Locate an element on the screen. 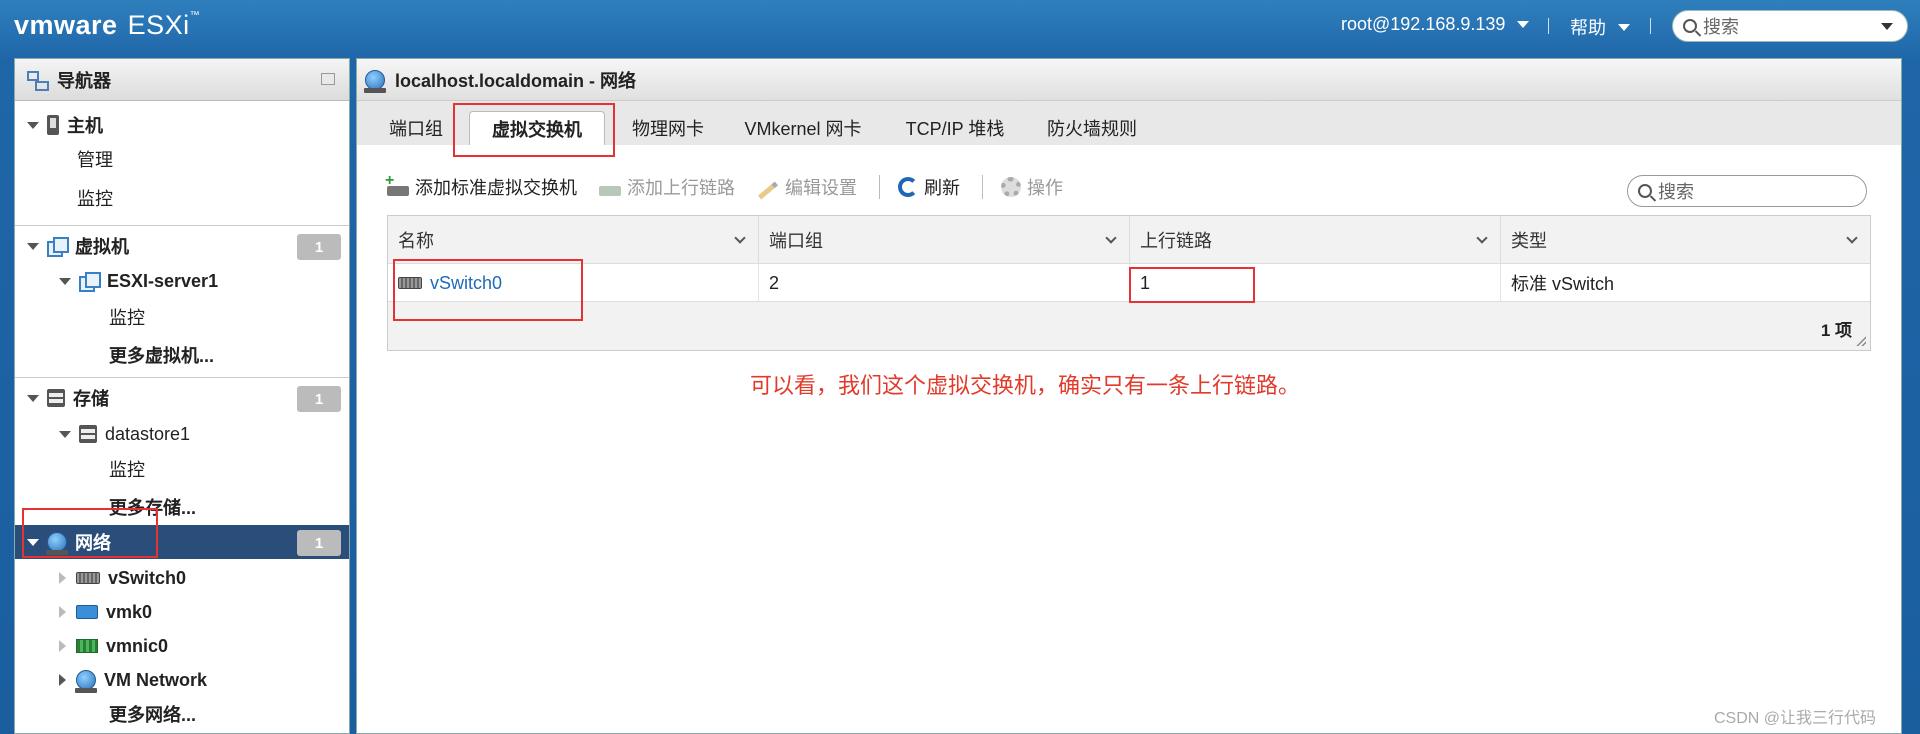 This screenshot has height=734, width=1920. nav-item-storage-monitor: 监控 is located at coordinates (182, 469).